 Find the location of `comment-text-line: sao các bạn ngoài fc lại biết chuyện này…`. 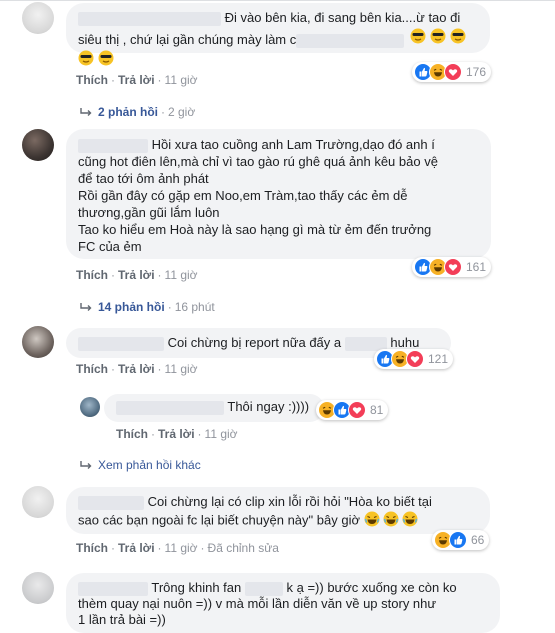

comment-text-line: sao các bạn ngoài fc lại biết chuyện này… is located at coordinates (278, 521).